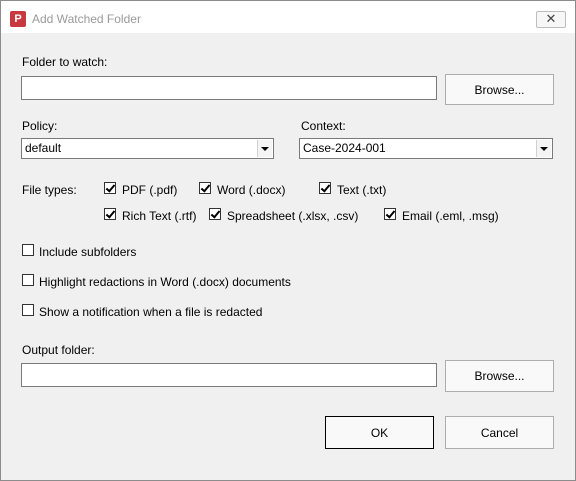 Image resolution: width=576 pixels, height=481 pixels. I want to click on context-label: Context:, so click(323, 126).